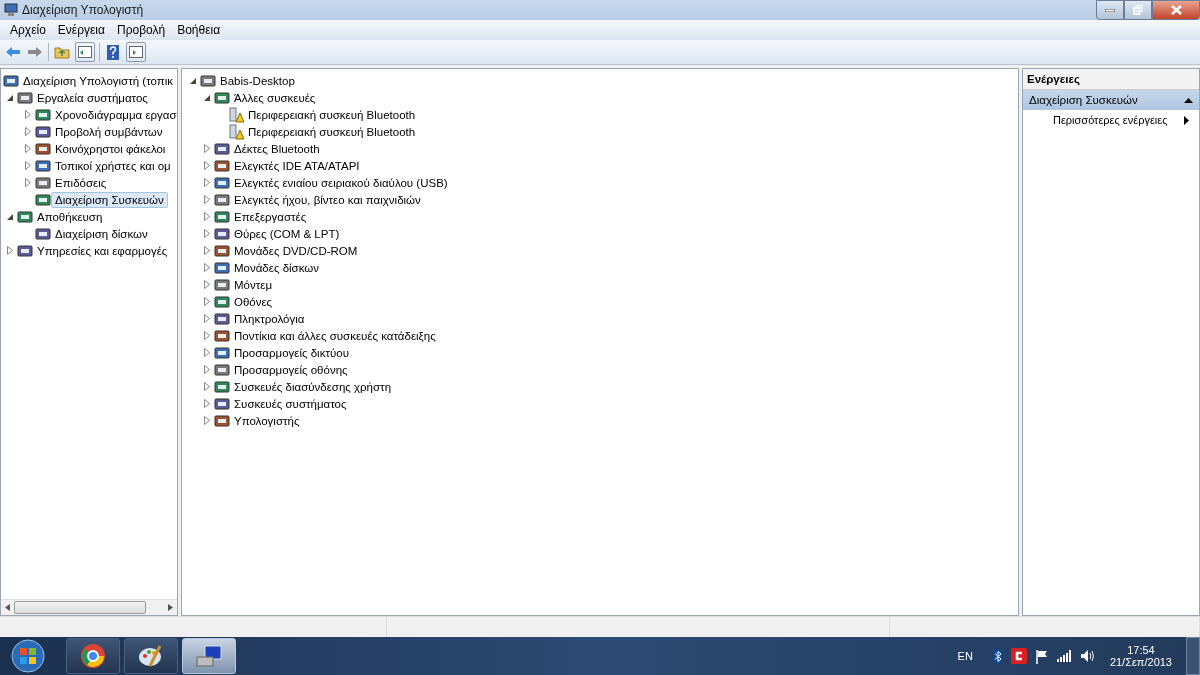 The width and height of the screenshot is (1200, 675). What do you see at coordinates (257, 80) in the screenshot?
I see `tree-item: Babis-Desktop` at bounding box center [257, 80].